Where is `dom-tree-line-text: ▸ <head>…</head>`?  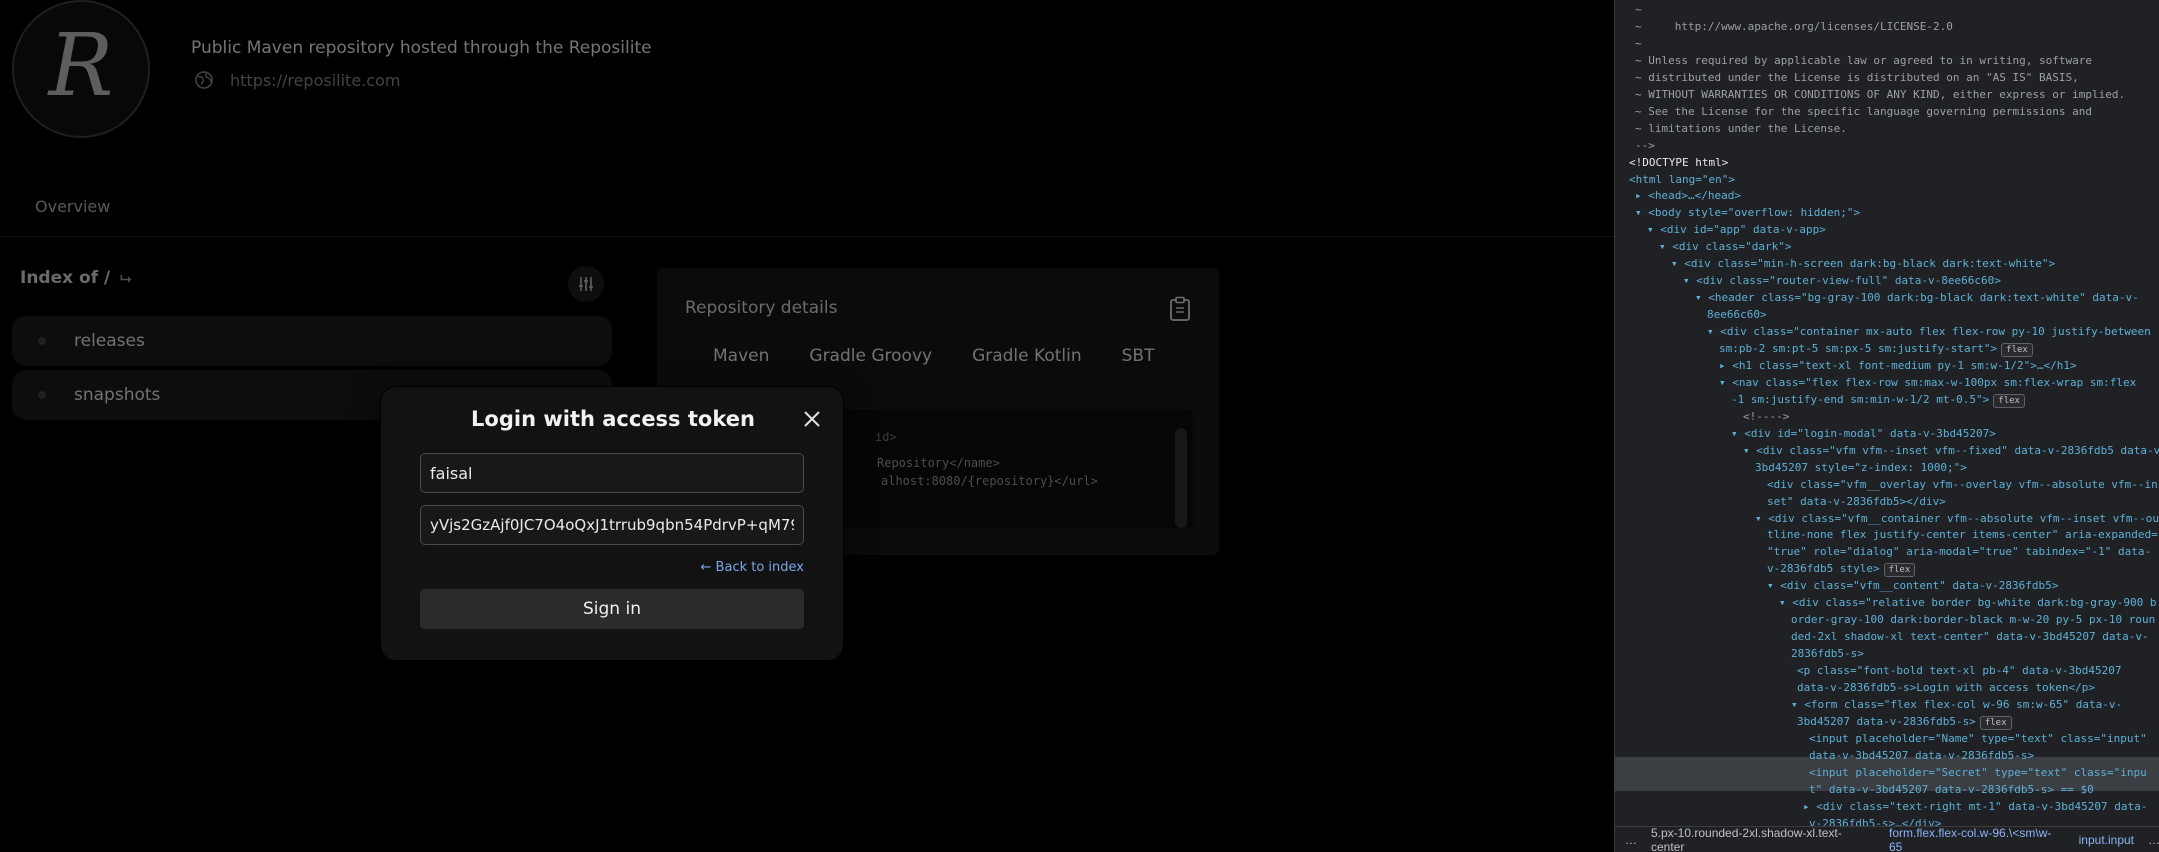
dom-tree-line-text: ▸ <head>…</head> is located at coordinates (1688, 196).